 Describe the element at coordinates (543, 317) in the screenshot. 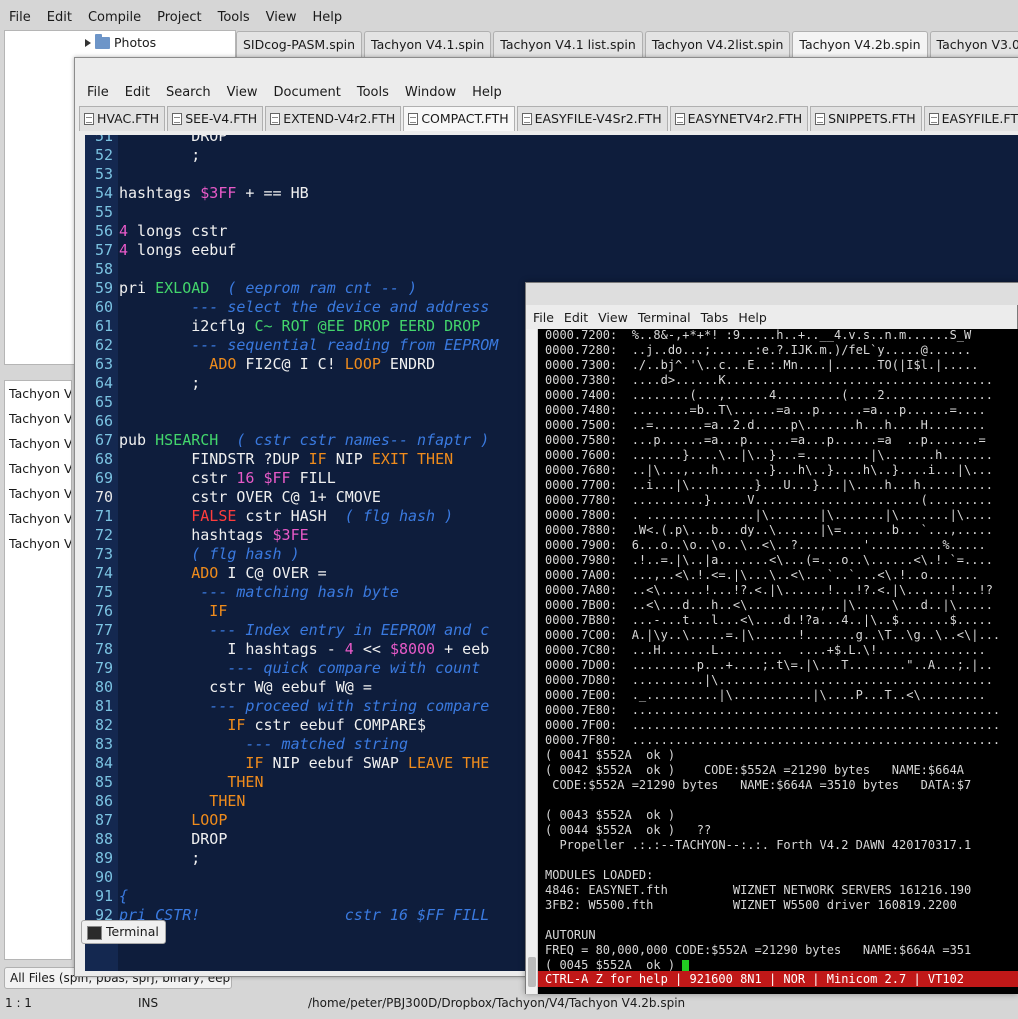

I see `terminal-menu-file: File` at that location.